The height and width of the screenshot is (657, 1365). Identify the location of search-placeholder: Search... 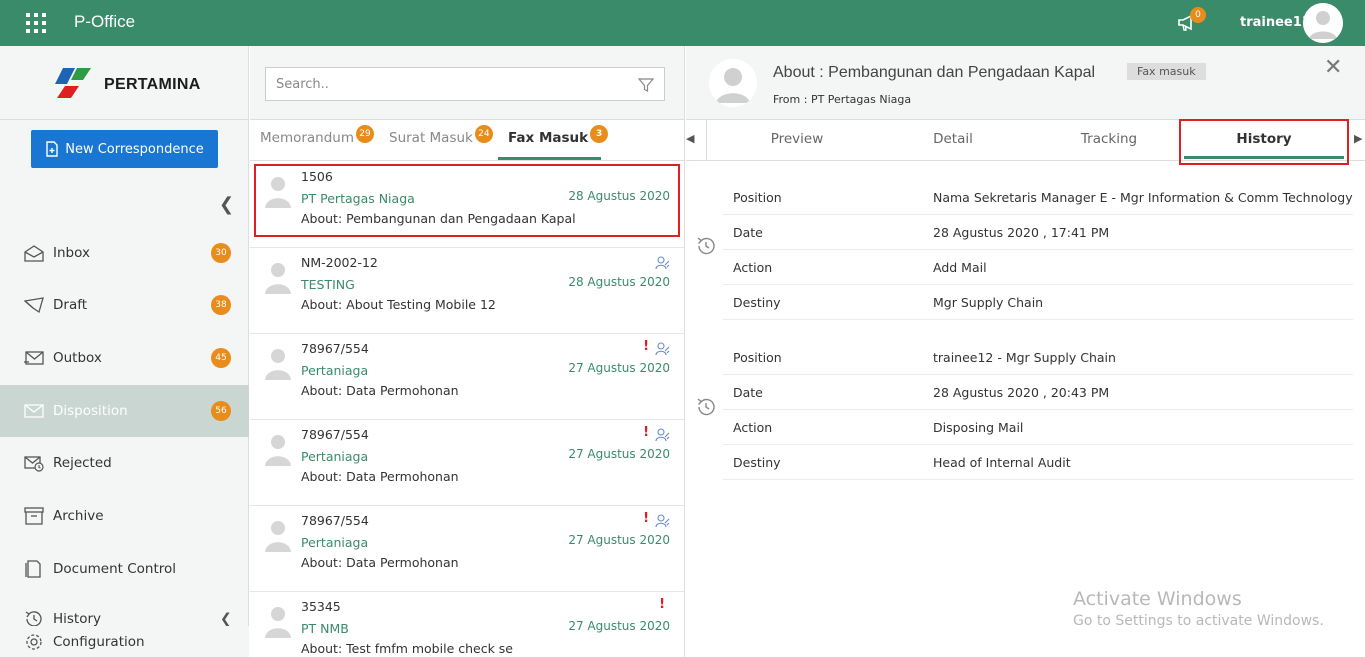
(302, 84).